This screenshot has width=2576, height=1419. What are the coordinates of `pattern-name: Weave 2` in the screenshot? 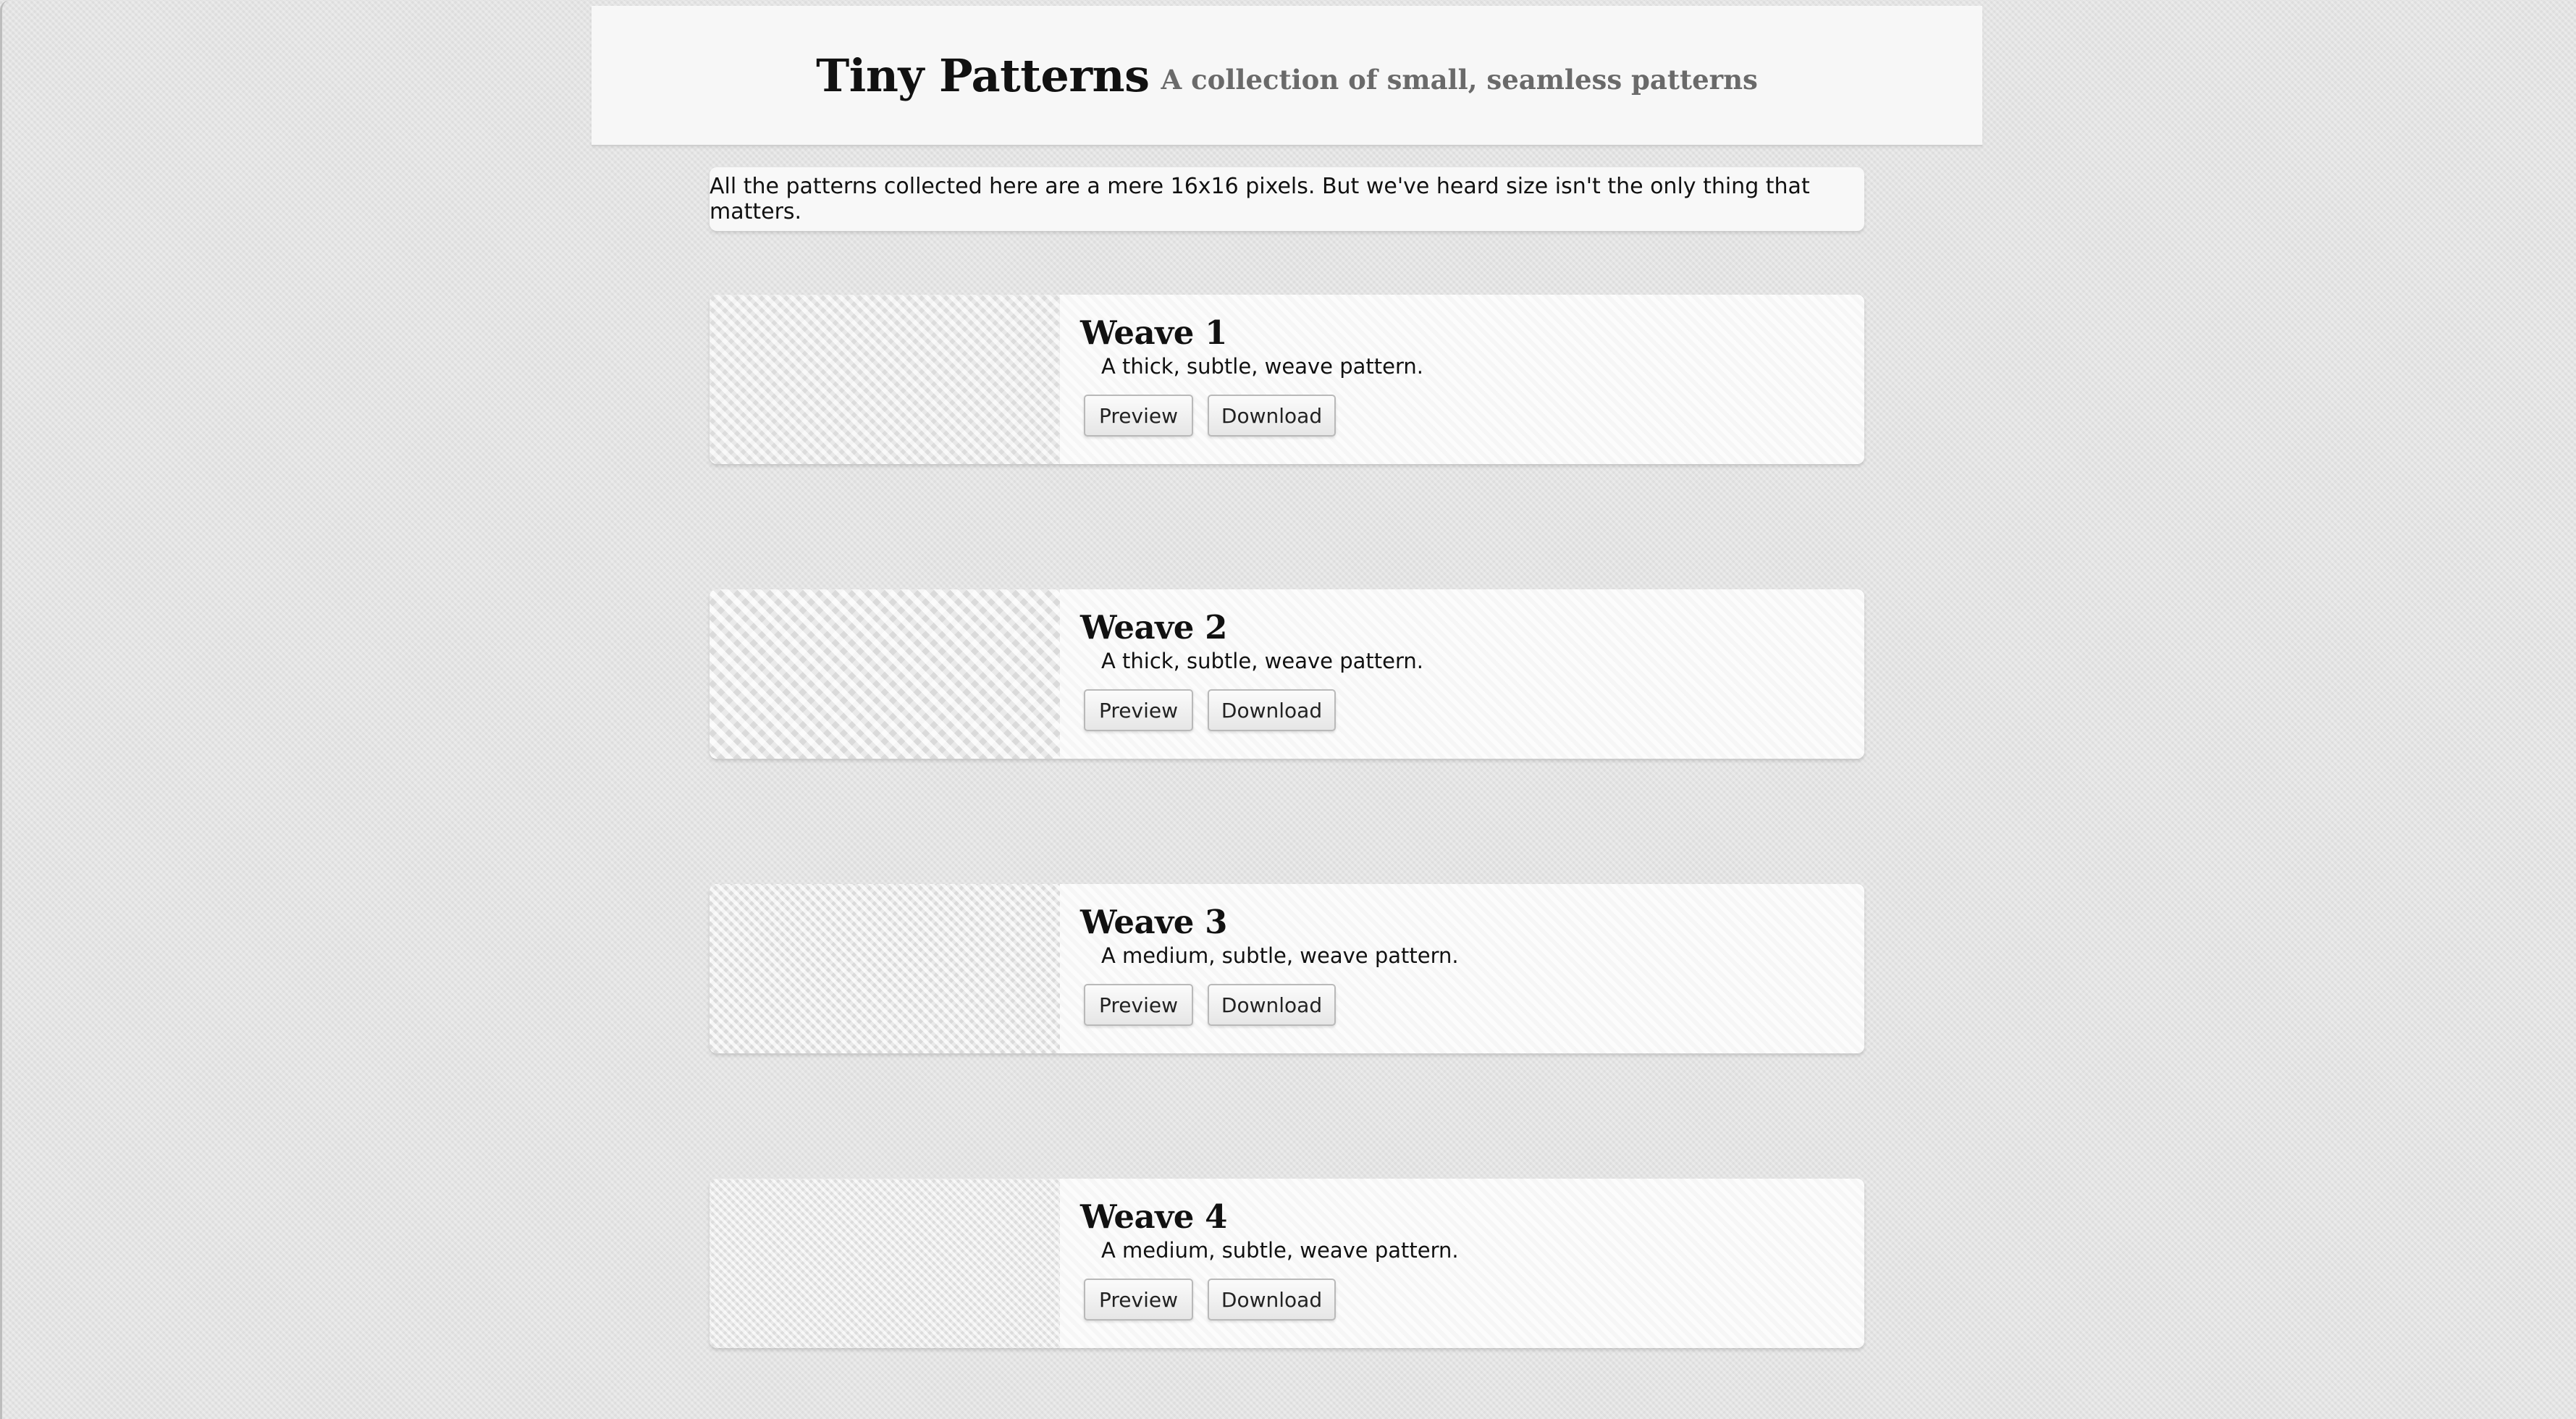 It's located at (1153, 627).